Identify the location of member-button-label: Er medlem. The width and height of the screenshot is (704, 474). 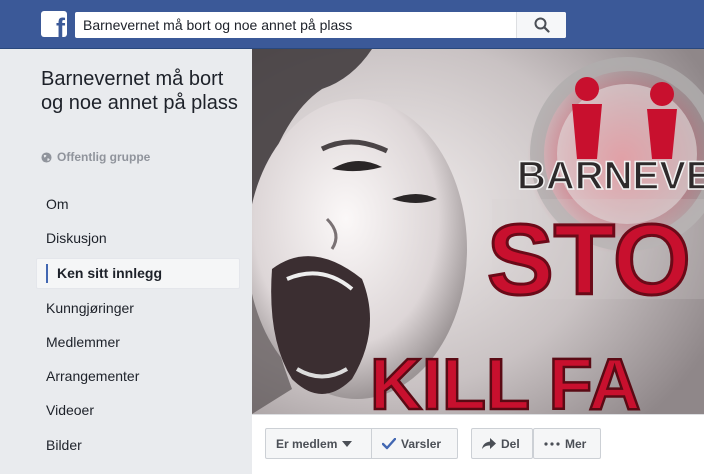
(307, 443).